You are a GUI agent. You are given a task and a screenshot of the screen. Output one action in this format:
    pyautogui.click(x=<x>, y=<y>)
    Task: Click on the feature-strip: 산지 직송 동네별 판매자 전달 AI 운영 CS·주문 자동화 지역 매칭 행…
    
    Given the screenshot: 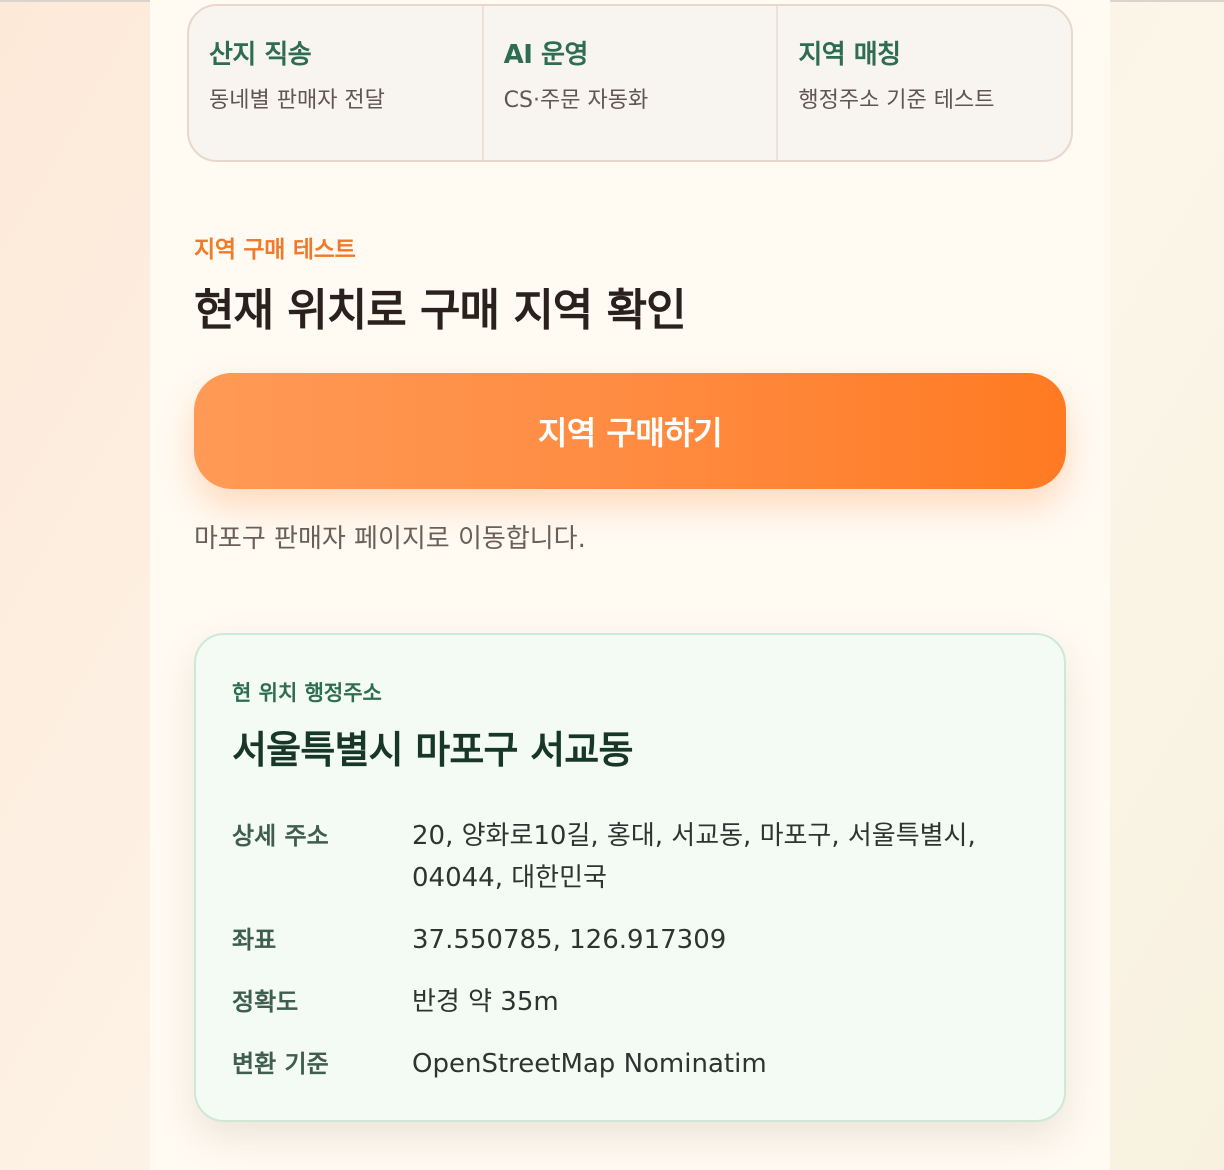 What is the action you would take?
    pyautogui.click(x=630, y=83)
    